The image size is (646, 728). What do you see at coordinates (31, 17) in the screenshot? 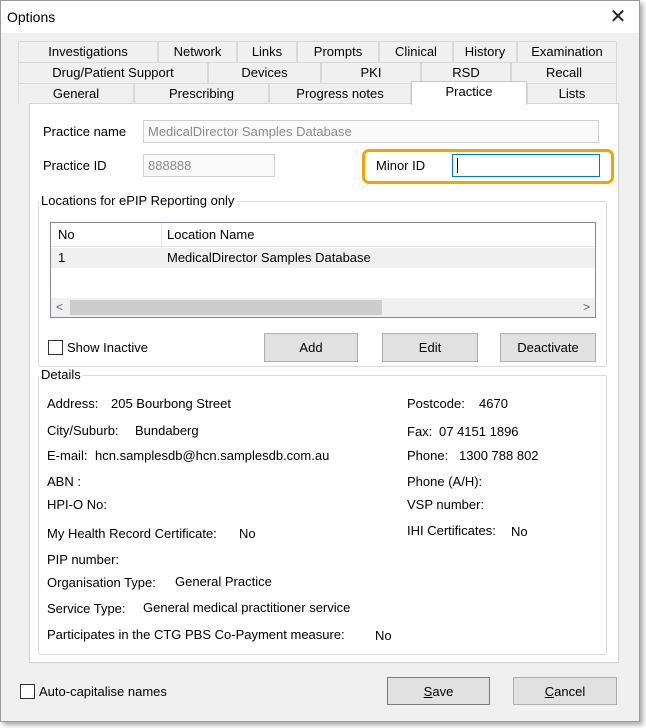
I see `window-title: Options` at bounding box center [31, 17].